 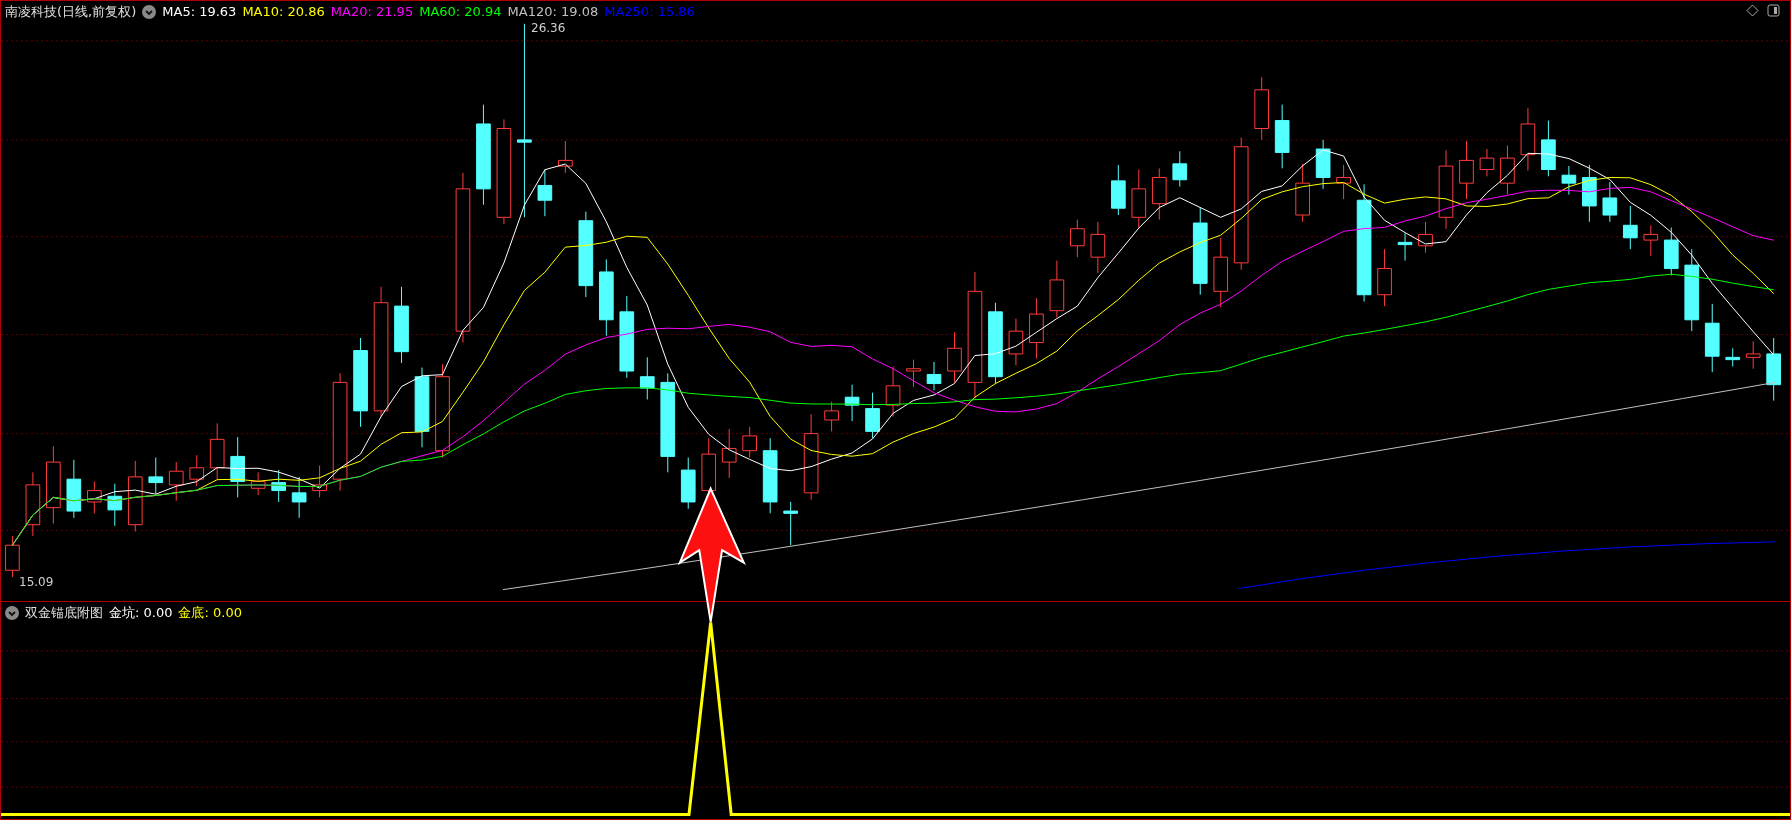 I want to click on moving-average-value: MA60: 20.94, so click(x=460, y=12).